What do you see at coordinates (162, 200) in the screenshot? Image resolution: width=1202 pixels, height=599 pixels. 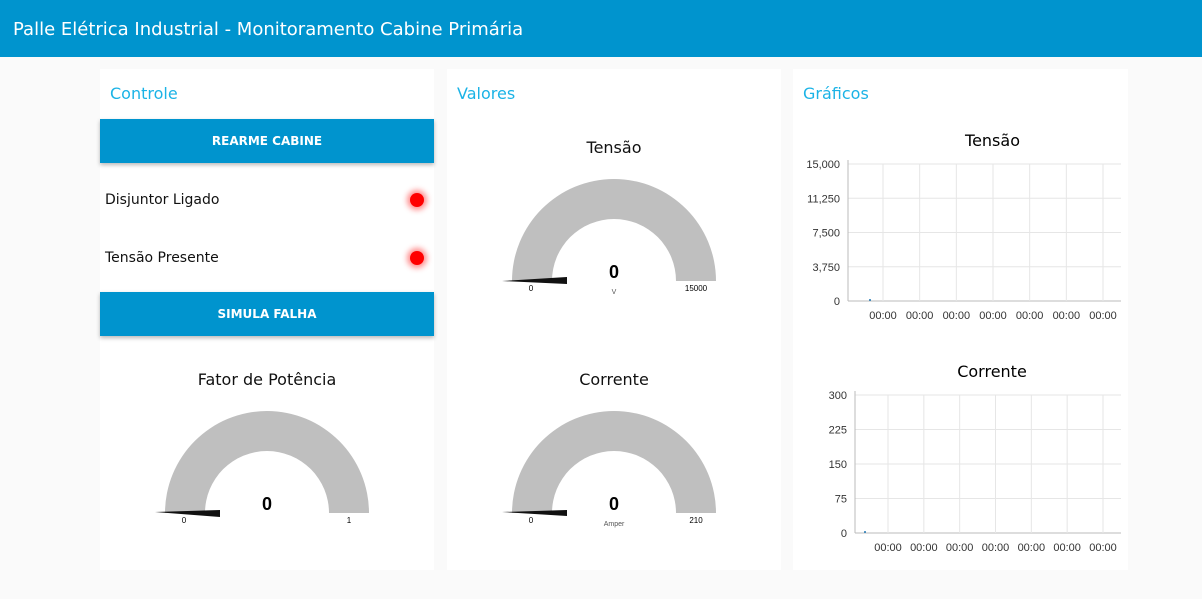 I see `disjuntor-label: Disjuntor Ligado` at bounding box center [162, 200].